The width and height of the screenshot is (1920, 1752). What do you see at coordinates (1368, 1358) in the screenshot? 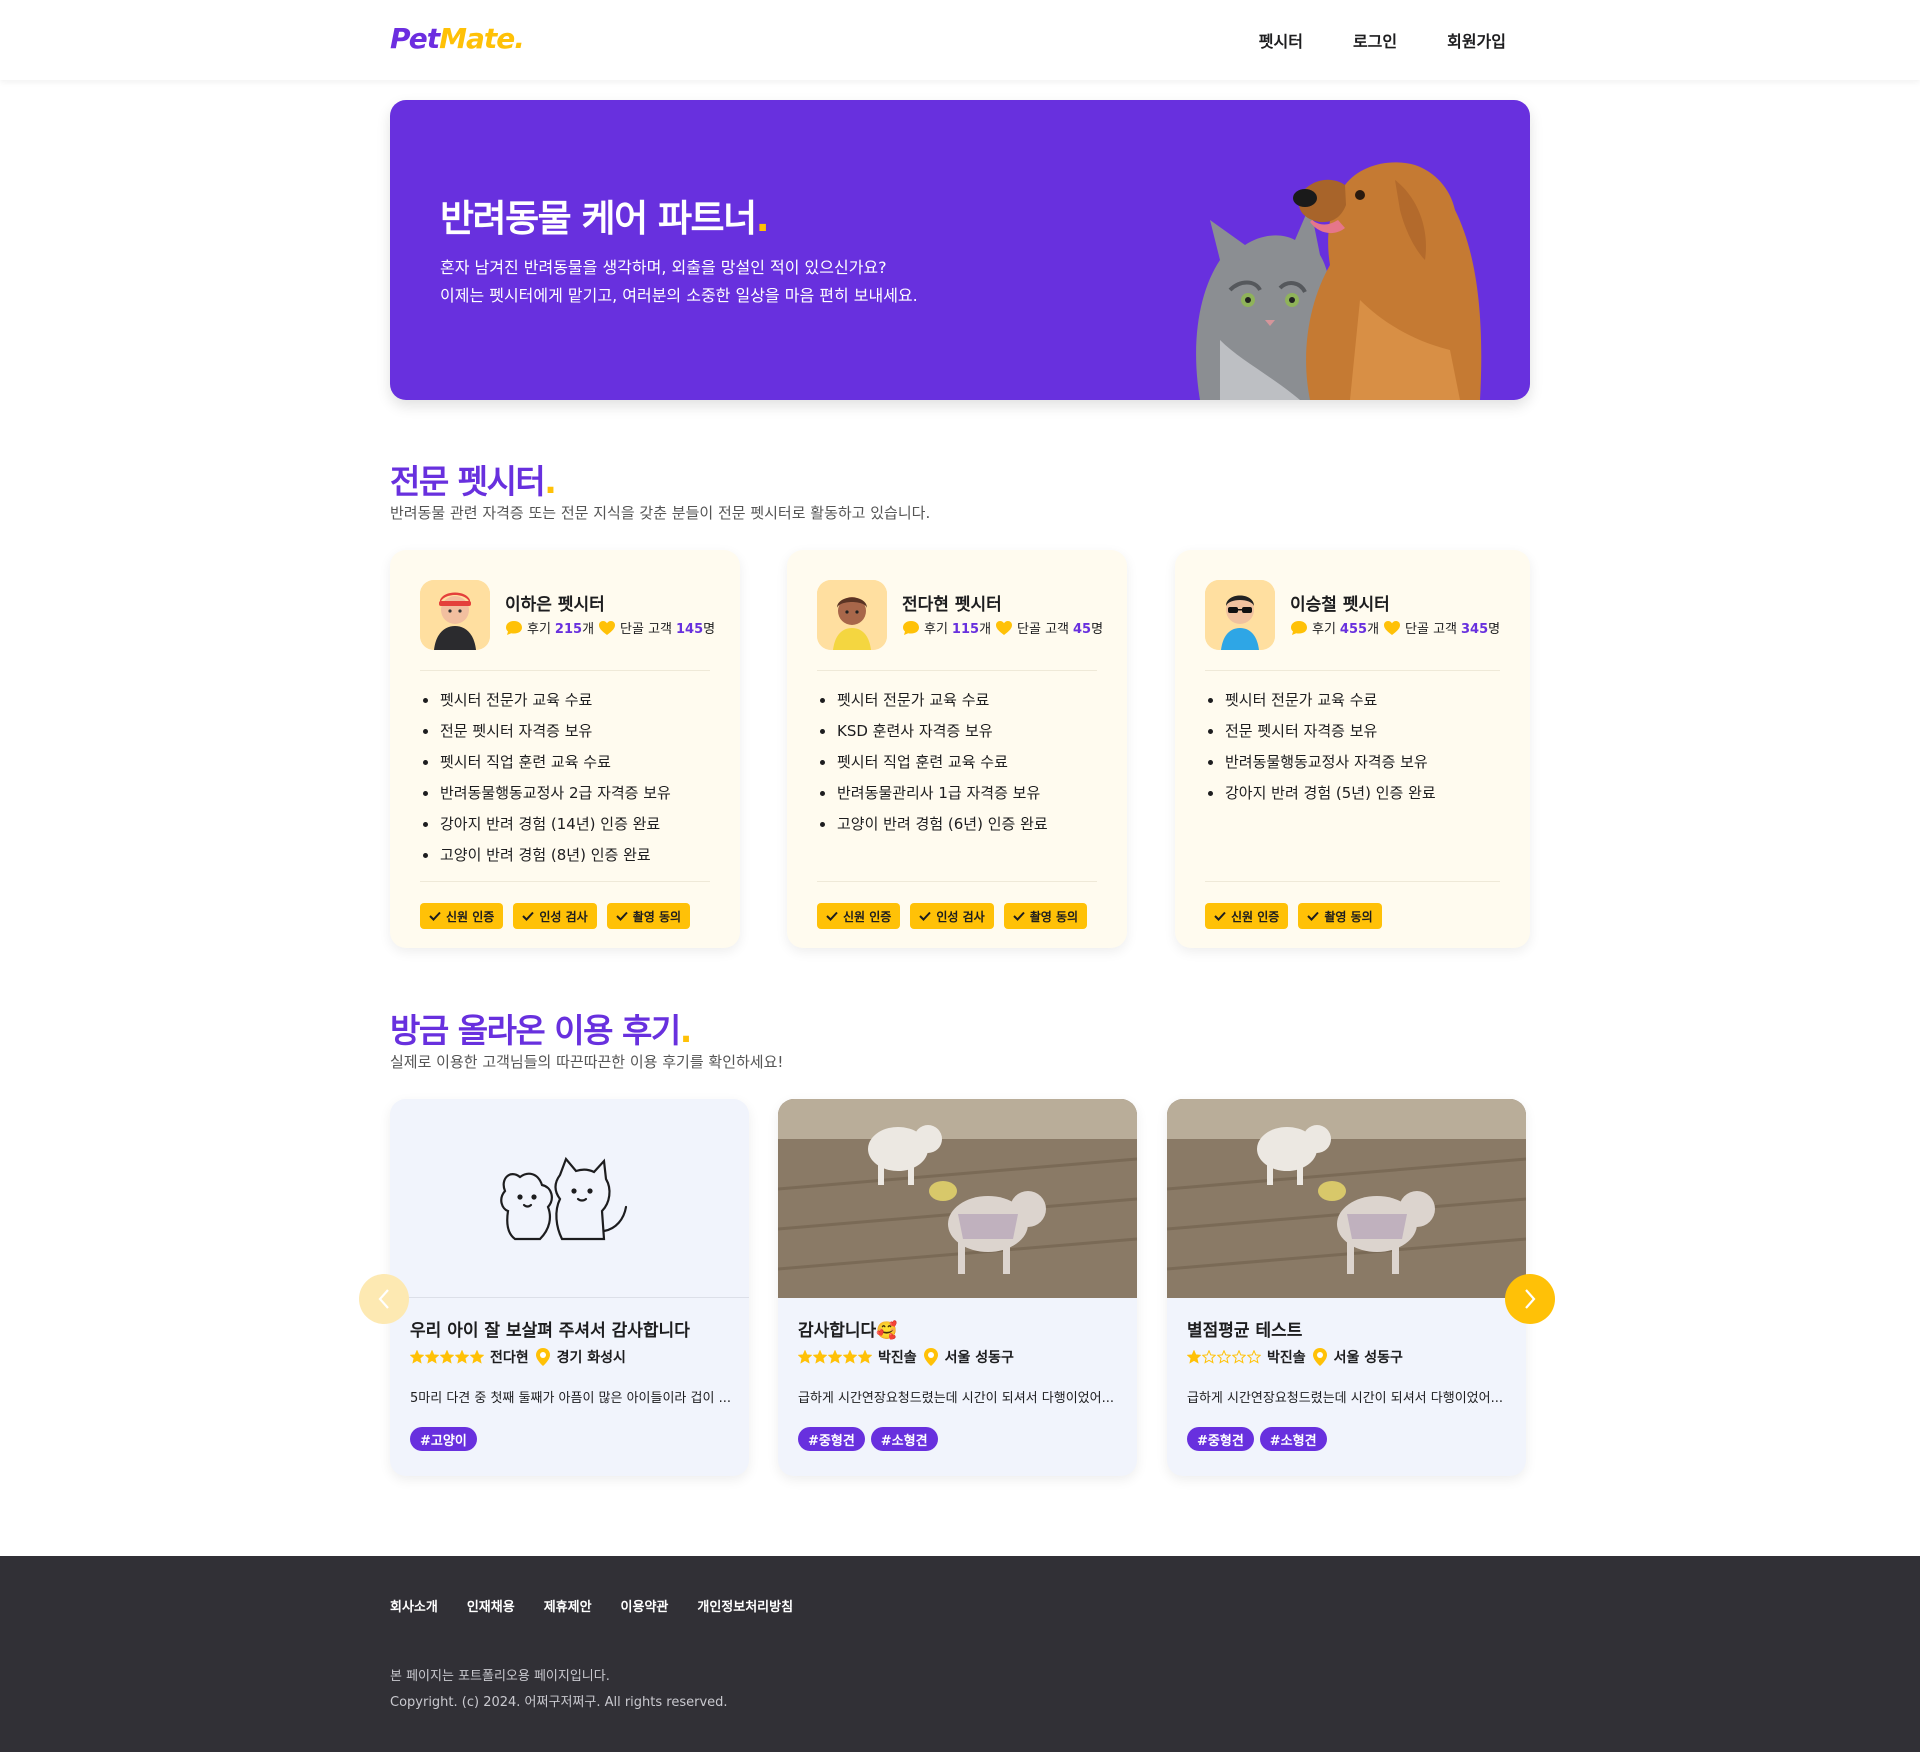
I see `review-location: 서울 성동구` at bounding box center [1368, 1358].